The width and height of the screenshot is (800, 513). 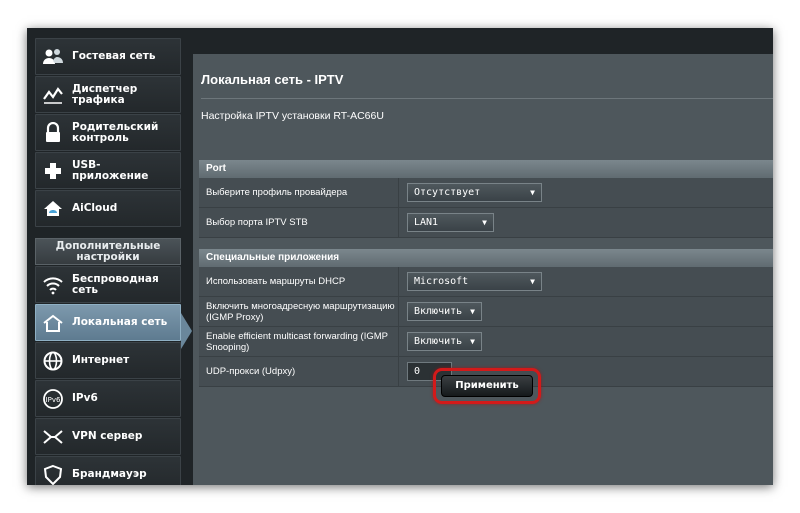 What do you see at coordinates (101, 360) in the screenshot?
I see `sidebar-item-label: Интернет` at bounding box center [101, 360].